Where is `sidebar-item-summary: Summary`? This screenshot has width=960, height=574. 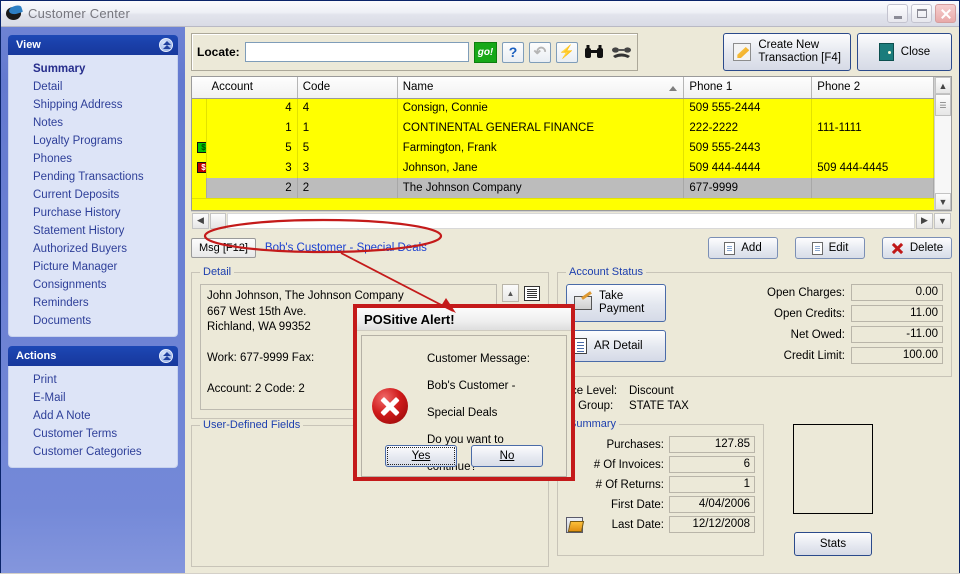 sidebar-item-summary: Summary is located at coordinates (93, 69).